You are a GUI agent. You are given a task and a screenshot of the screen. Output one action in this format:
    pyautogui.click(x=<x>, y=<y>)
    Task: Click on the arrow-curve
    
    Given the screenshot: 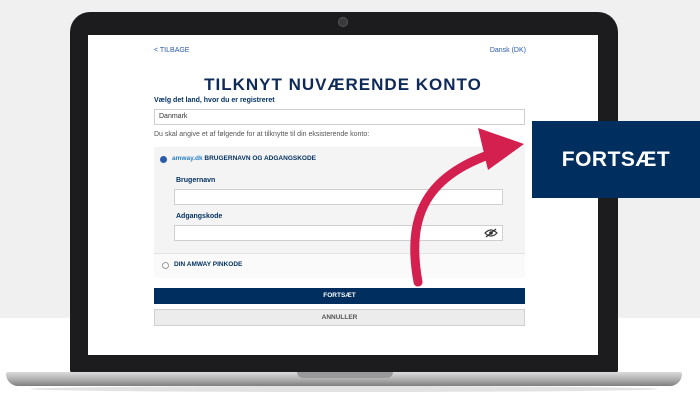 What is the action you would take?
    pyautogui.click(x=462, y=215)
    